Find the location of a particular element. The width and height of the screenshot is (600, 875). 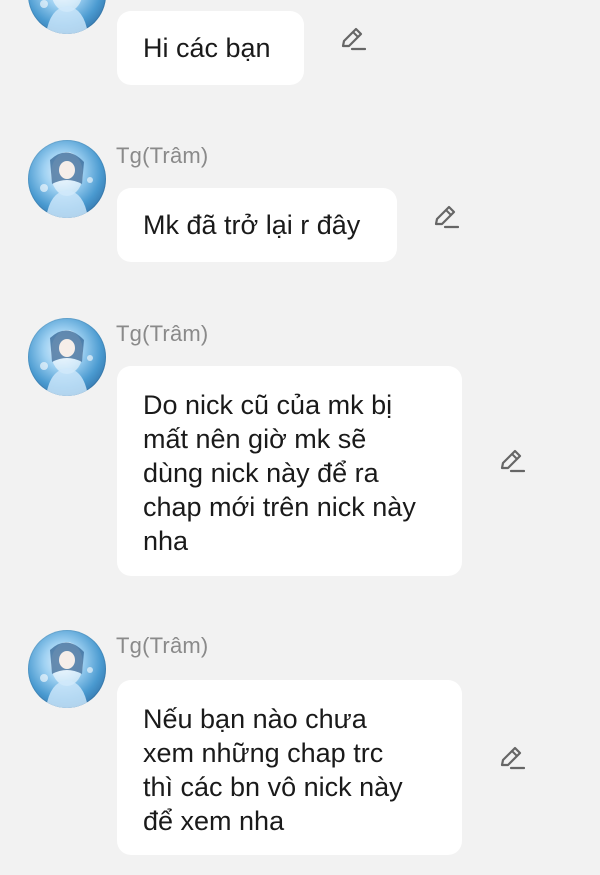

message-line: nha is located at coordinates (166, 541).